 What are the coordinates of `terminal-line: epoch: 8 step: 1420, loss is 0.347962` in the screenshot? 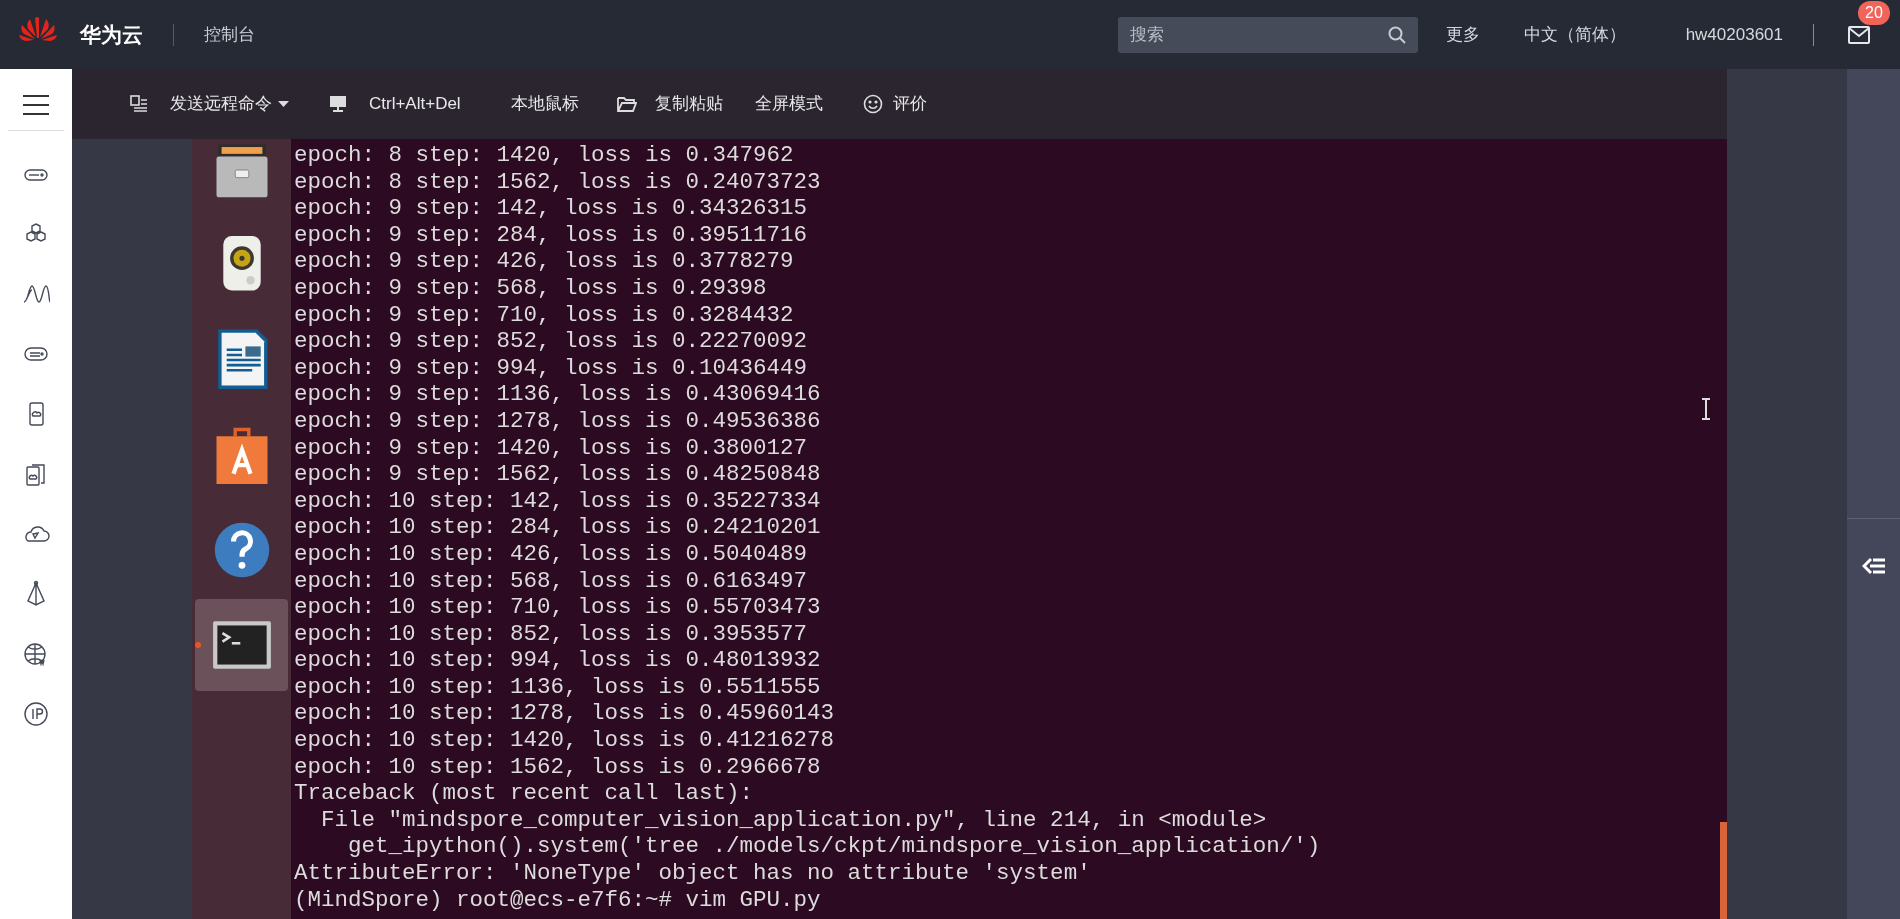 It's located at (544, 155).